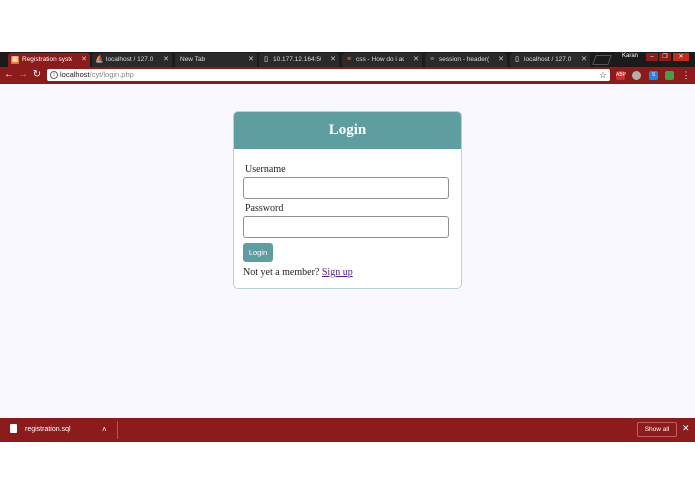 The width and height of the screenshot is (695, 494). What do you see at coordinates (258, 252) in the screenshot?
I see `login-button: Login` at bounding box center [258, 252].